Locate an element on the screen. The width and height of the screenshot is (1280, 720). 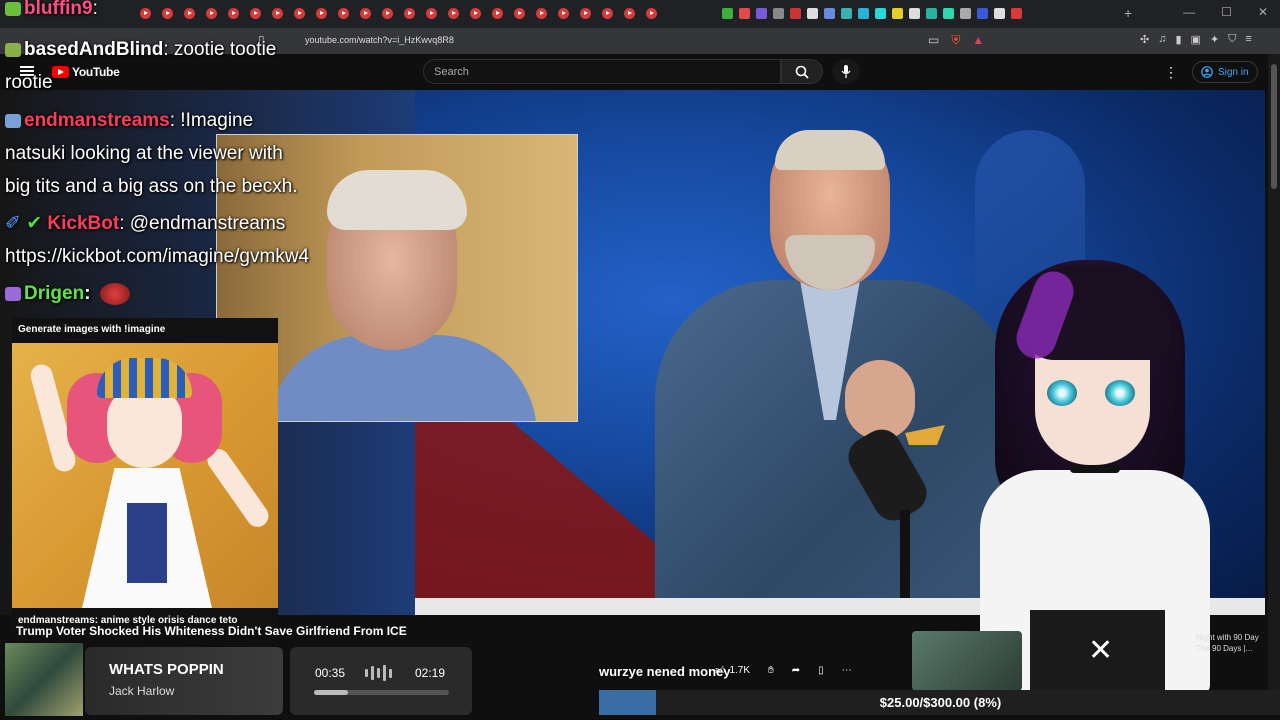
recommended-thumbnail is located at coordinates (967, 661).